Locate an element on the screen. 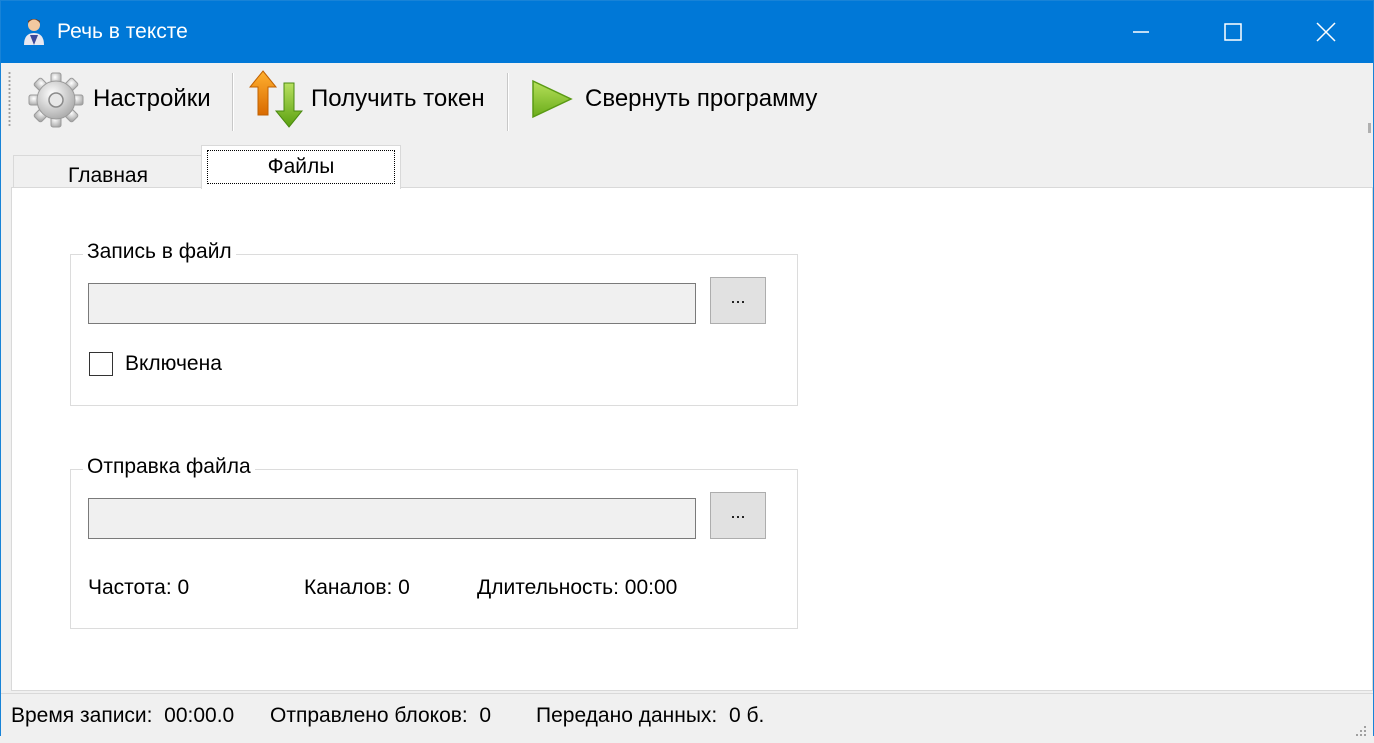  toolbar-overflow-indicator is located at coordinates (1369, 128).